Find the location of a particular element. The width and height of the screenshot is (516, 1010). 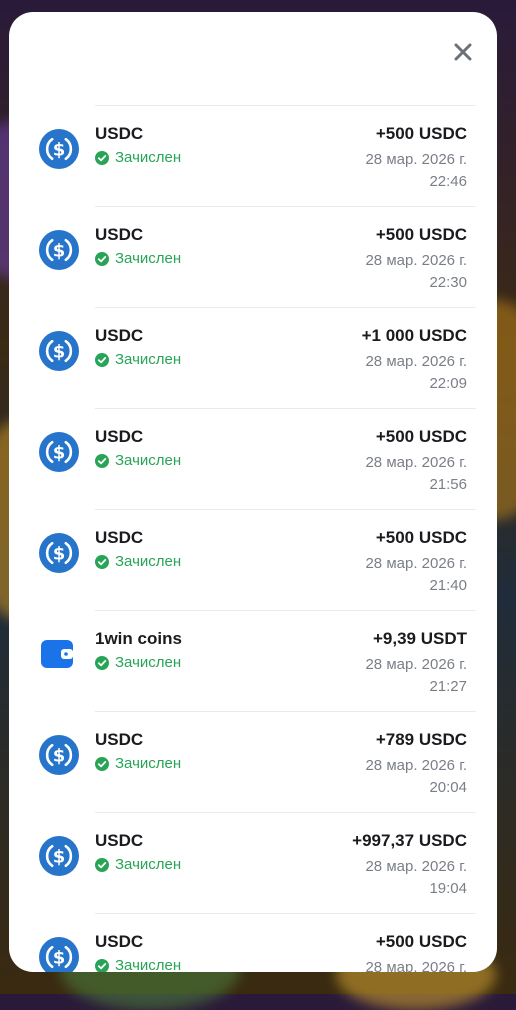

transaction-datetime: 28 мар. 2026 г. 22:46 is located at coordinates (416, 171).